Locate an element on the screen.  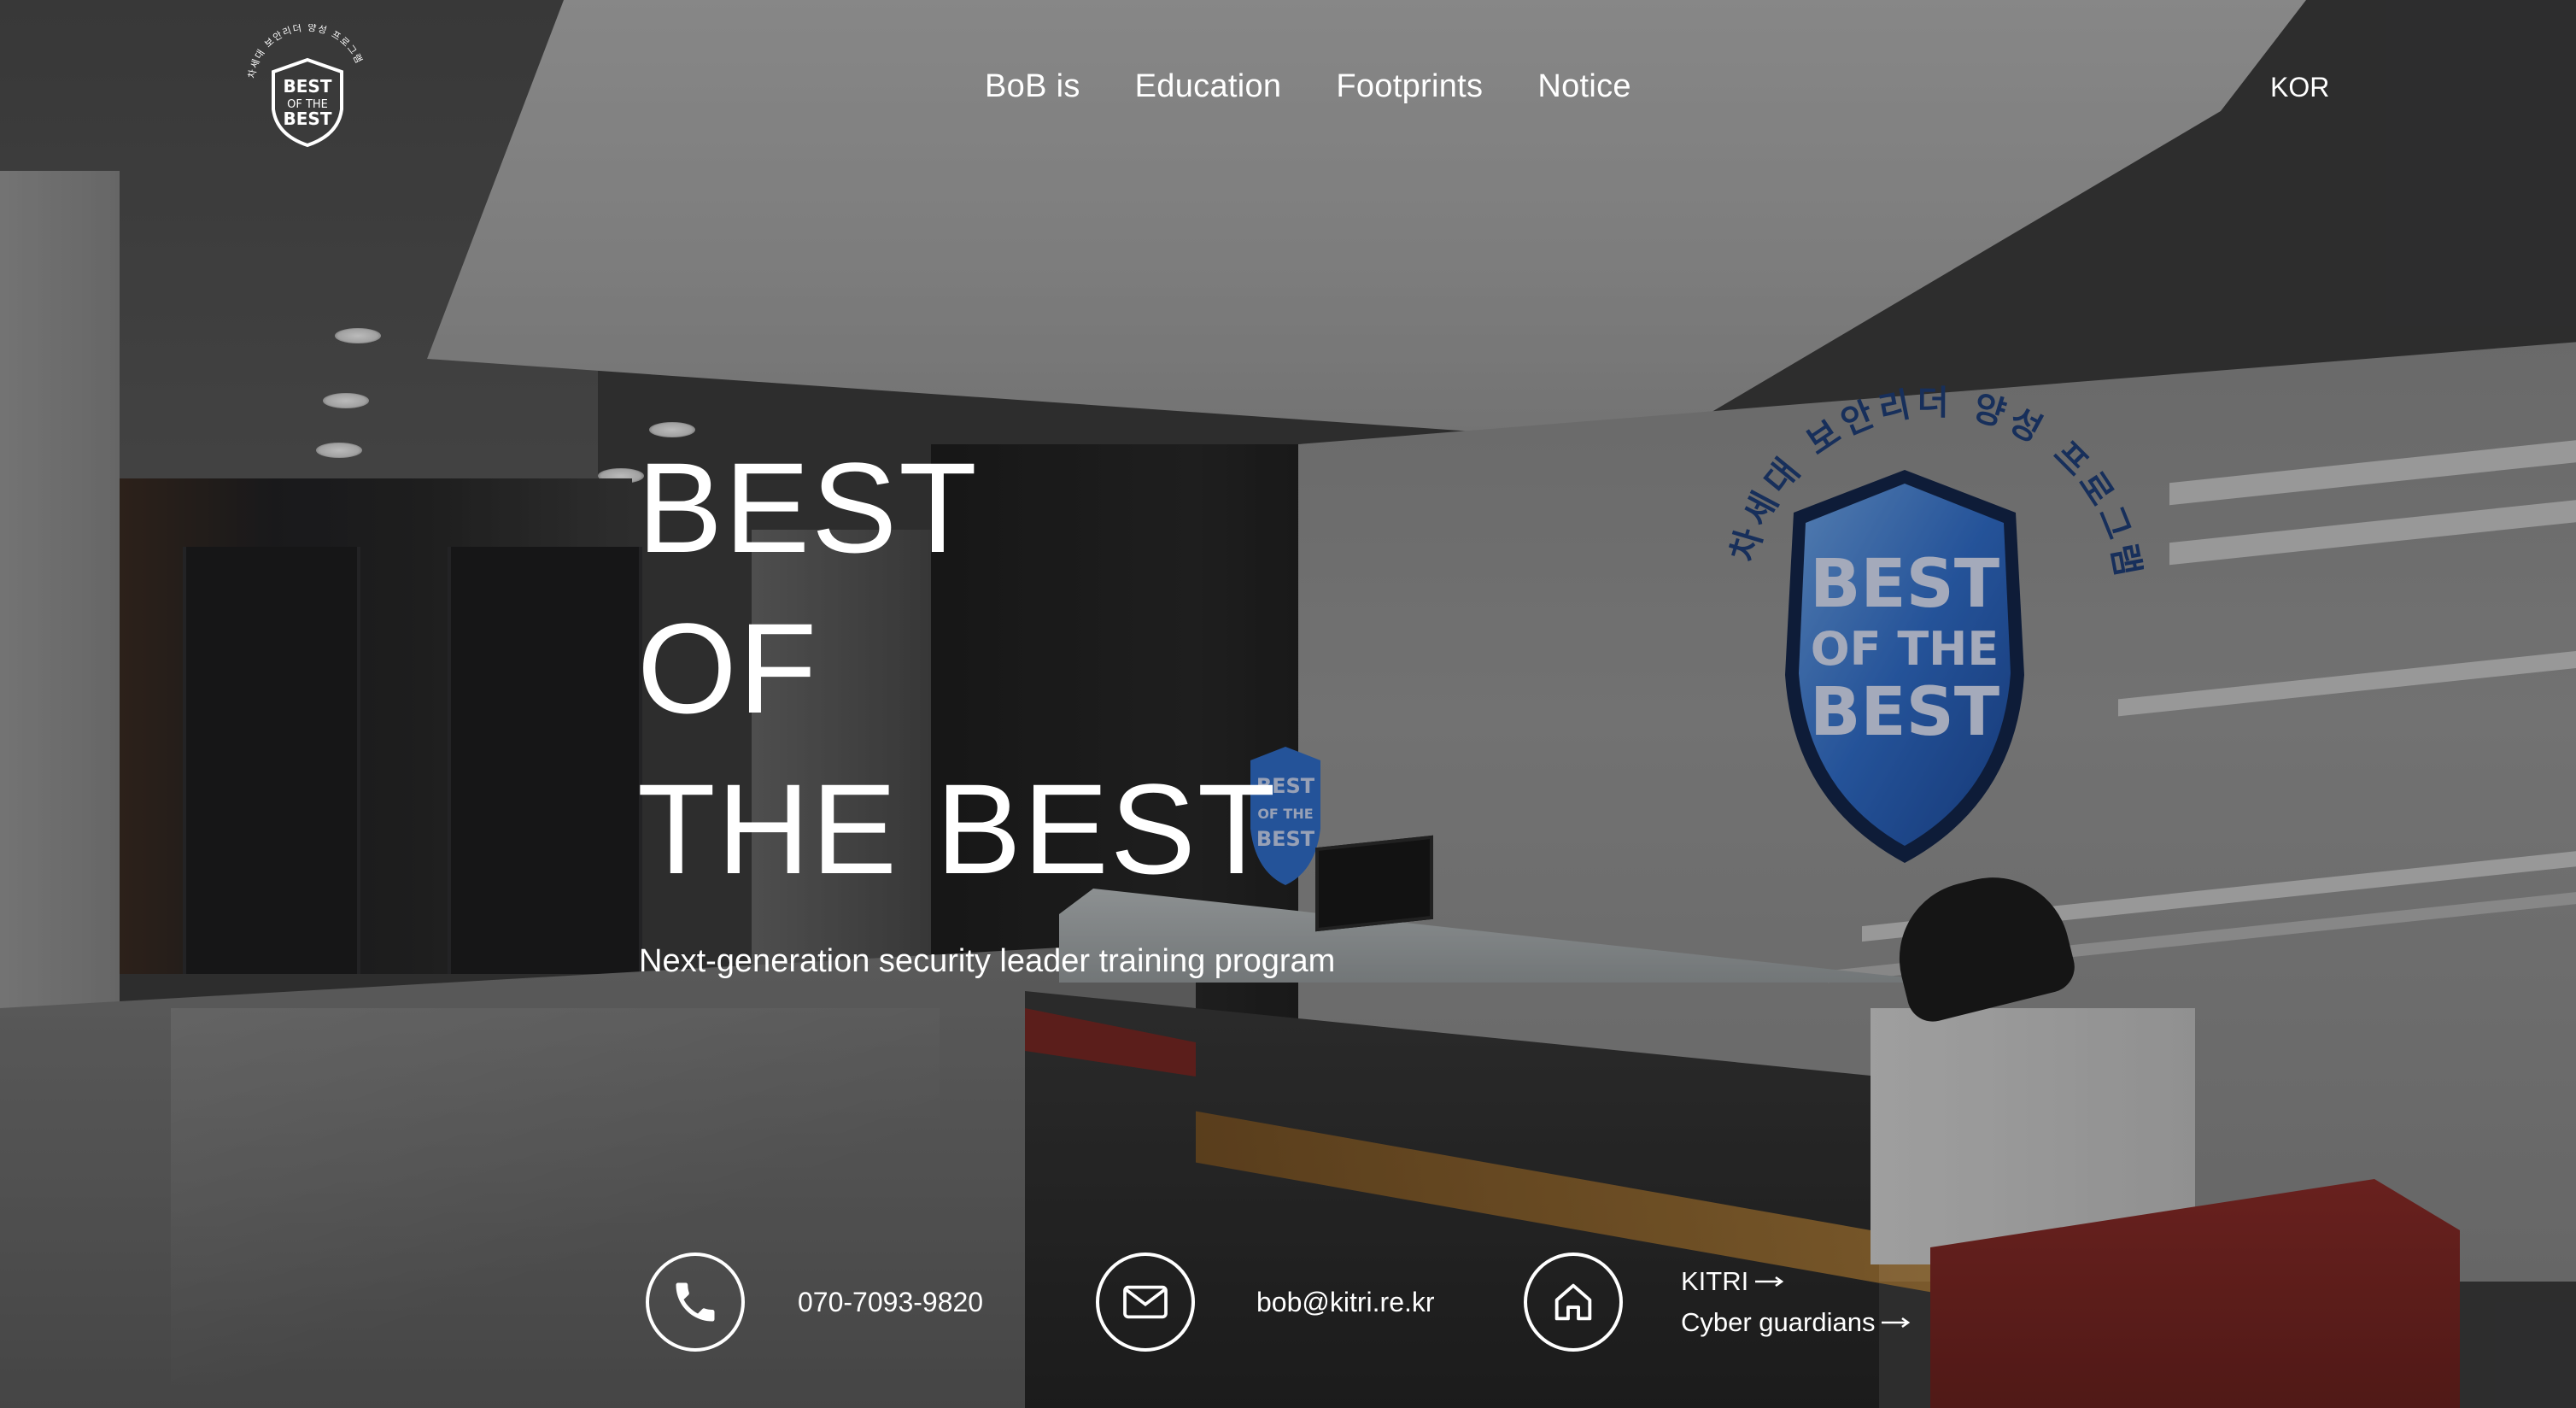
hero-title-line: BEST is located at coordinates (808, 507).